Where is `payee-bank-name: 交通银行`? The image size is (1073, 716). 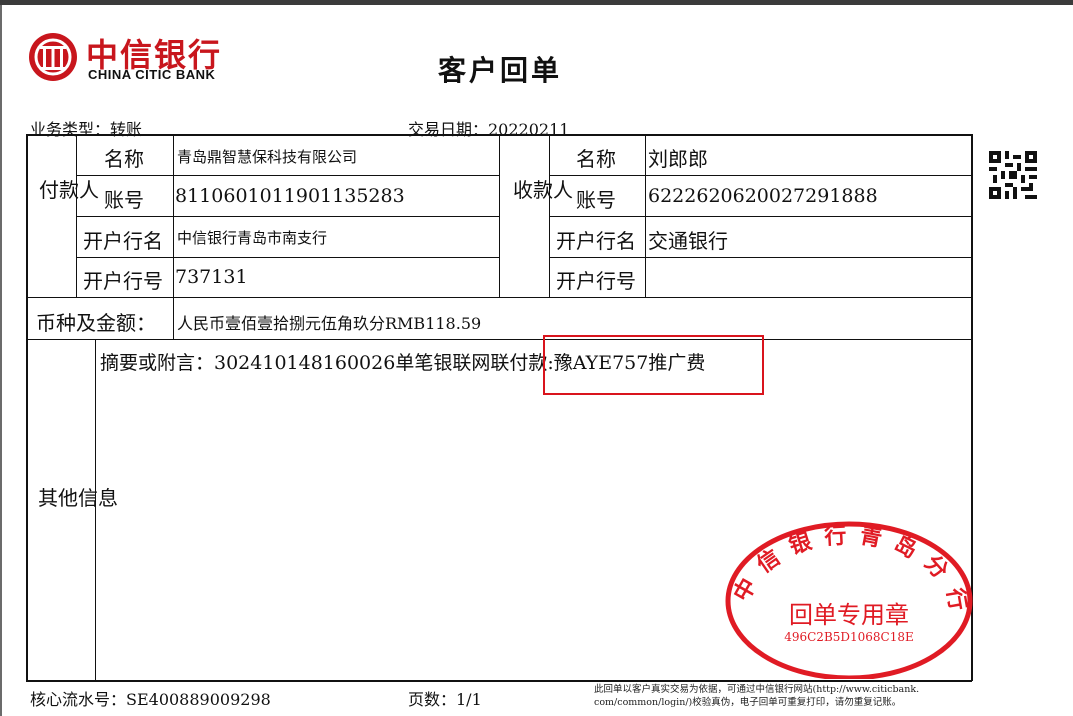
payee-bank-name: 交通银行 is located at coordinates (688, 241).